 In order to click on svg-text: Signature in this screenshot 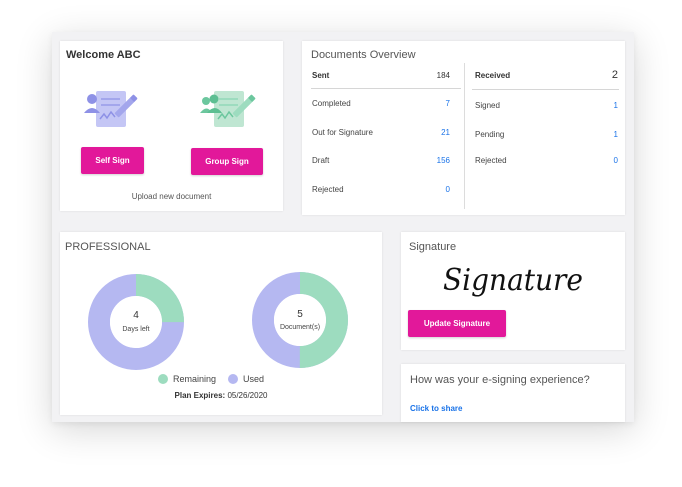, I will do `click(513, 280)`.